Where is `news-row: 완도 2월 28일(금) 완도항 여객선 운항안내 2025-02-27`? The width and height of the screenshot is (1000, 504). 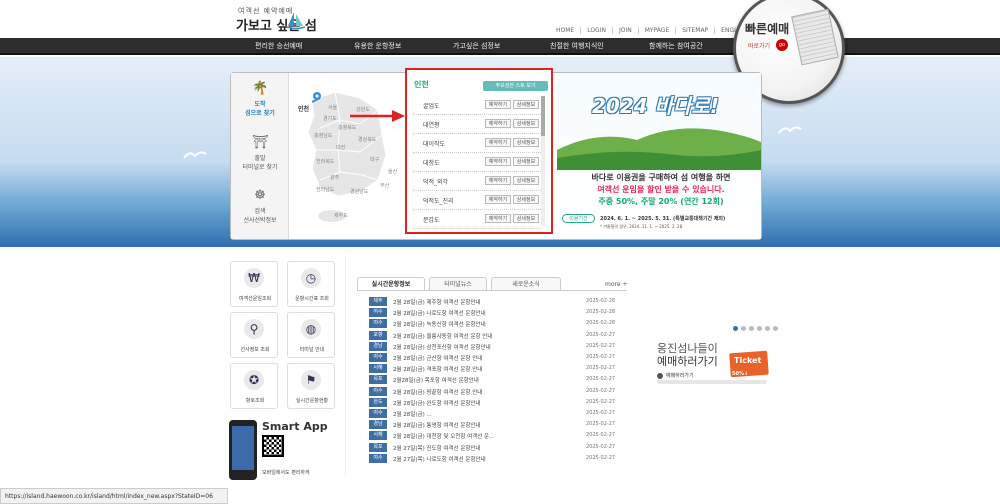 news-row: 완도 2월 28일(금) 완도항 여객선 운항안내 2025-02-27 is located at coordinates (501, 402).